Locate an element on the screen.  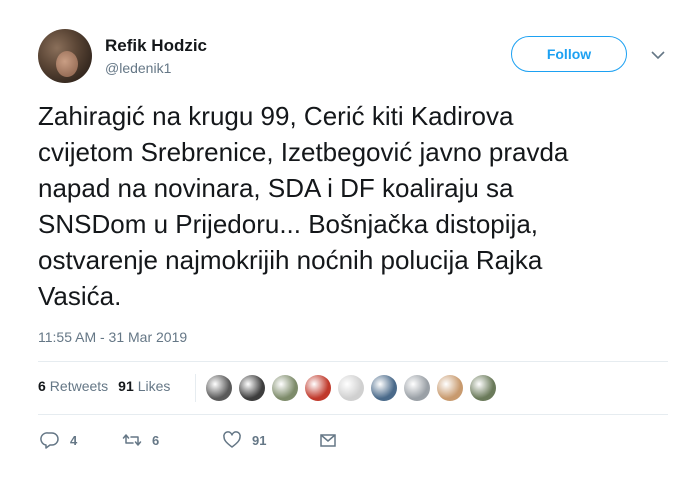
retweet-button: 6 is located at coordinates (172, 440).